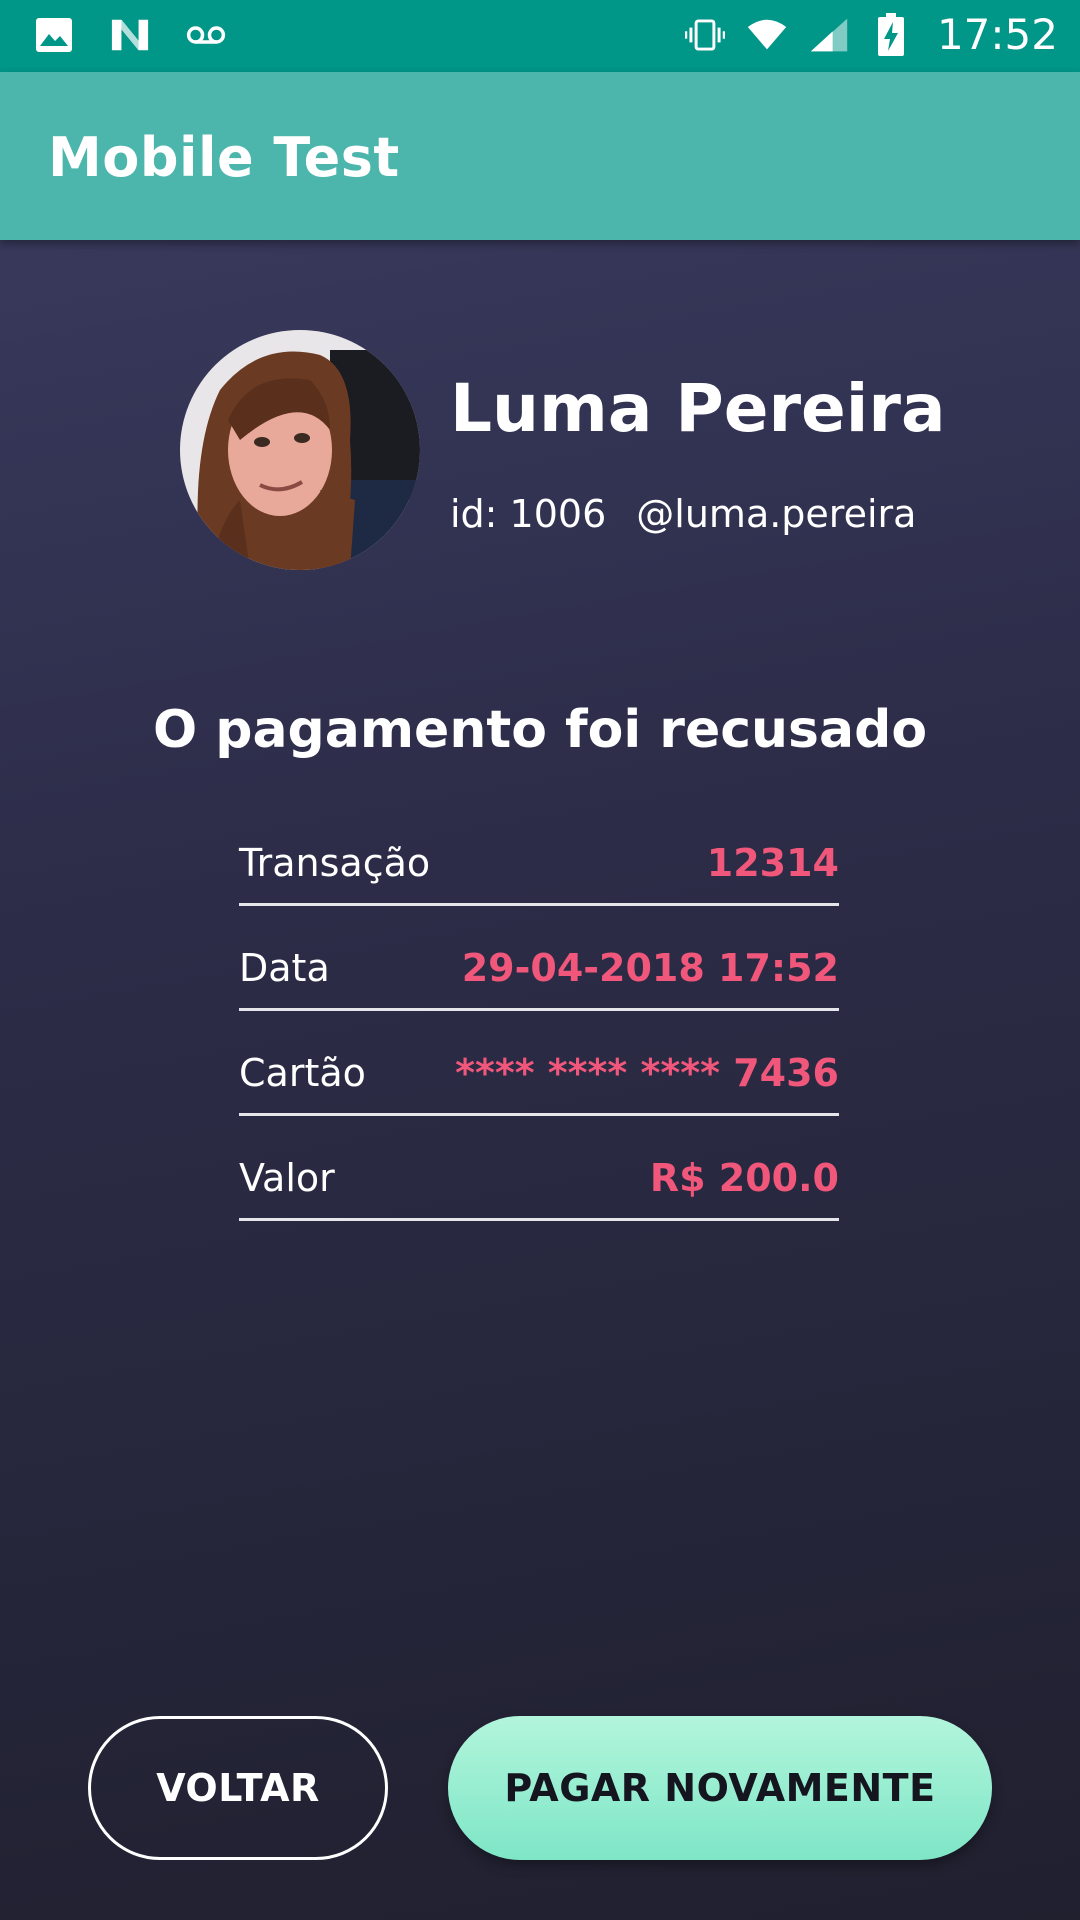 The height and width of the screenshot is (1920, 1080). I want to click on detail-row-amount: Valor R$ 200.0, so click(539, 1168).